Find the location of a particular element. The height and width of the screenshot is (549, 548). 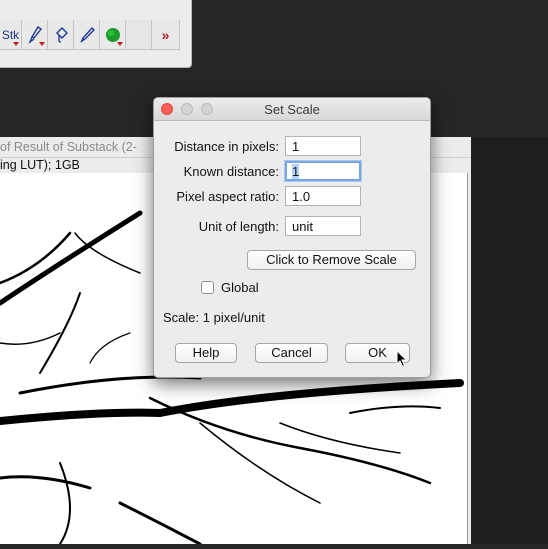

brush-tool-button is located at coordinates (35, 35).